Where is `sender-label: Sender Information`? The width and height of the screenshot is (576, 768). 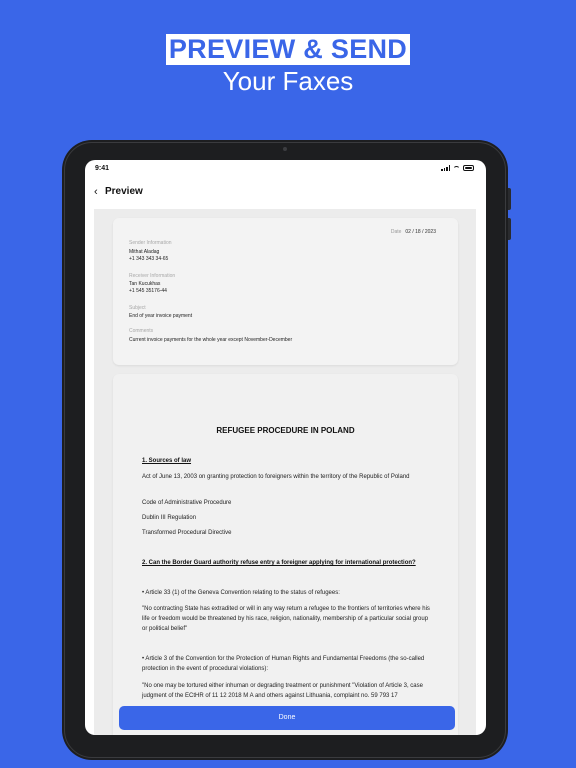
sender-label: Sender Information is located at coordinates (150, 243).